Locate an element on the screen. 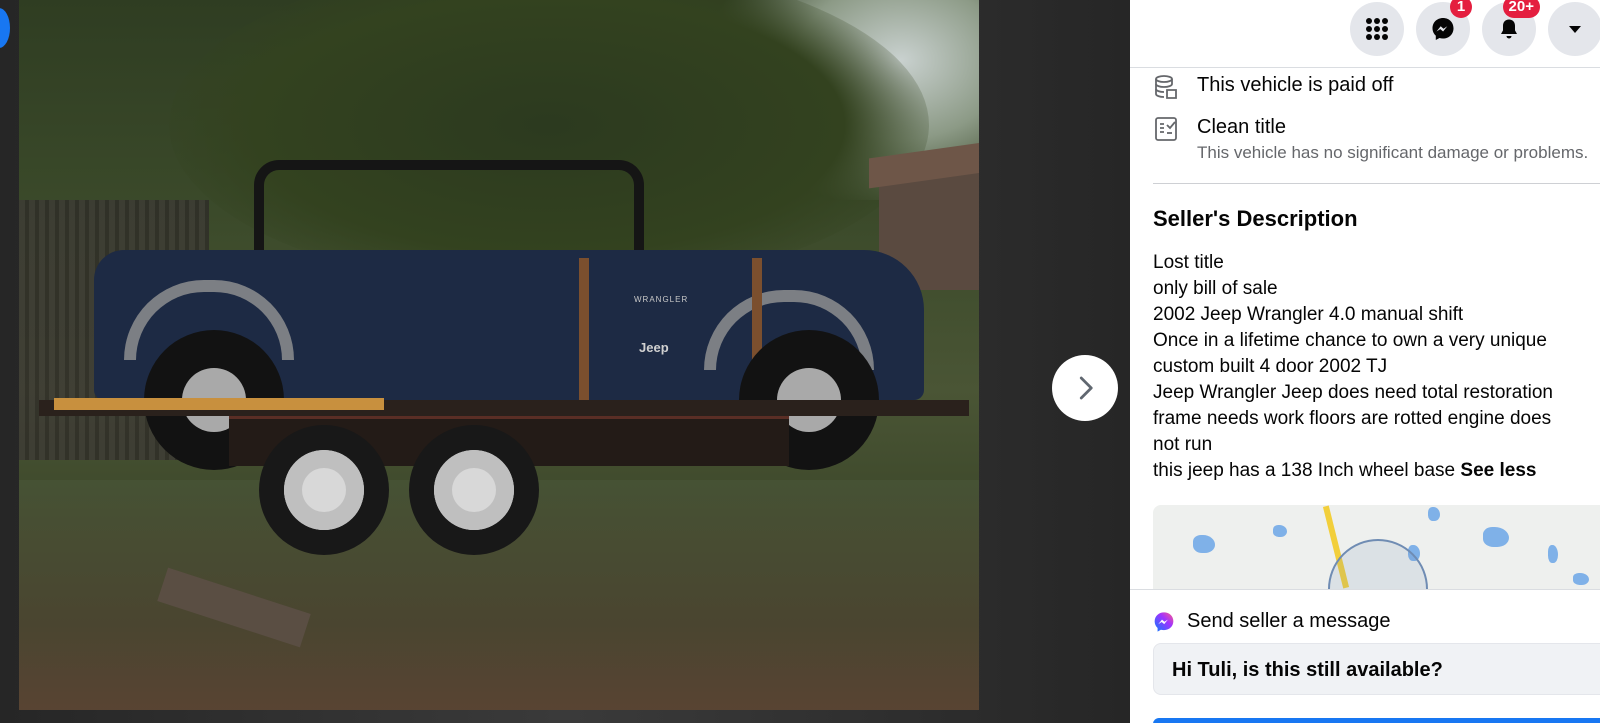 The height and width of the screenshot is (723, 1600). send-message-header: Send seller a message is located at coordinates (1271, 621).